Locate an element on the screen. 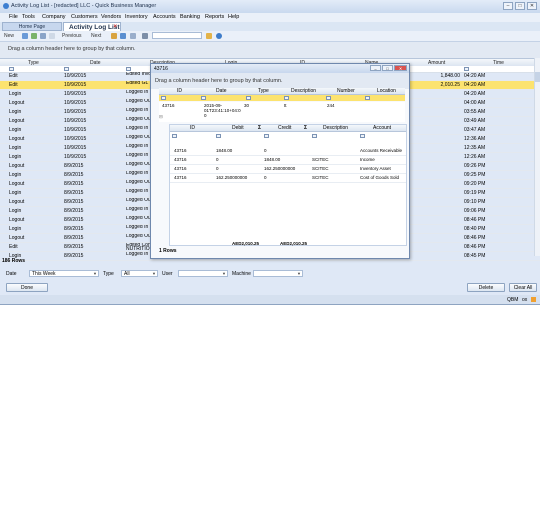 The image size is (540, 527). dlg-column-date: Date is located at coordinates (221, 91).